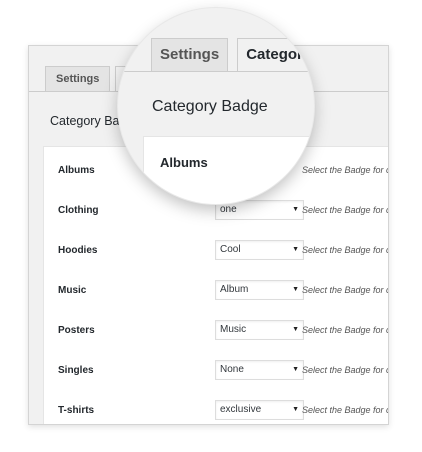 Image resolution: width=422 pixels, height=452 pixels. Describe the element at coordinates (275, 54) in the screenshot. I see `magnified-tab-category: Category` at that location.